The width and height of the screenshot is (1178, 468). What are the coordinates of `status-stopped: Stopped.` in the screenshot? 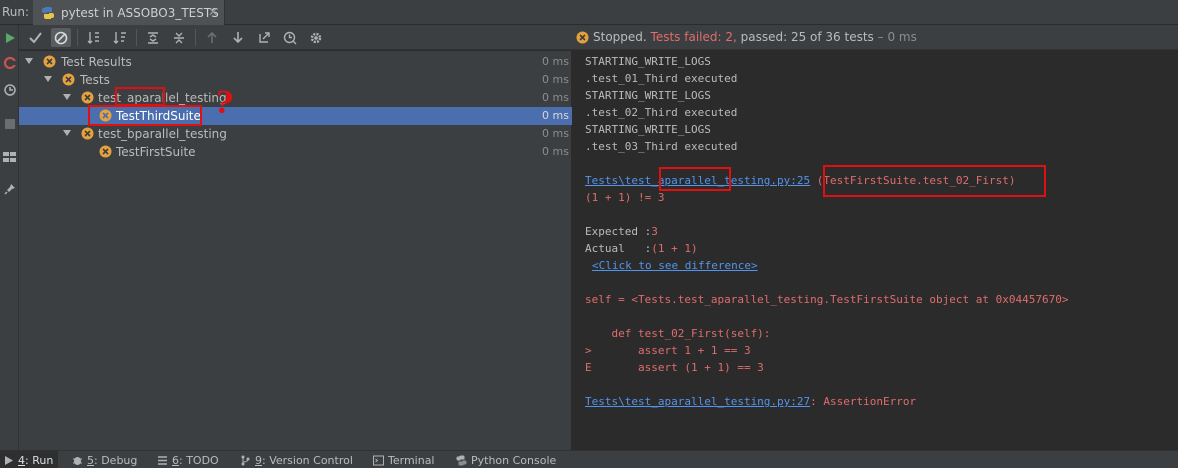 It's located at (620, 37).